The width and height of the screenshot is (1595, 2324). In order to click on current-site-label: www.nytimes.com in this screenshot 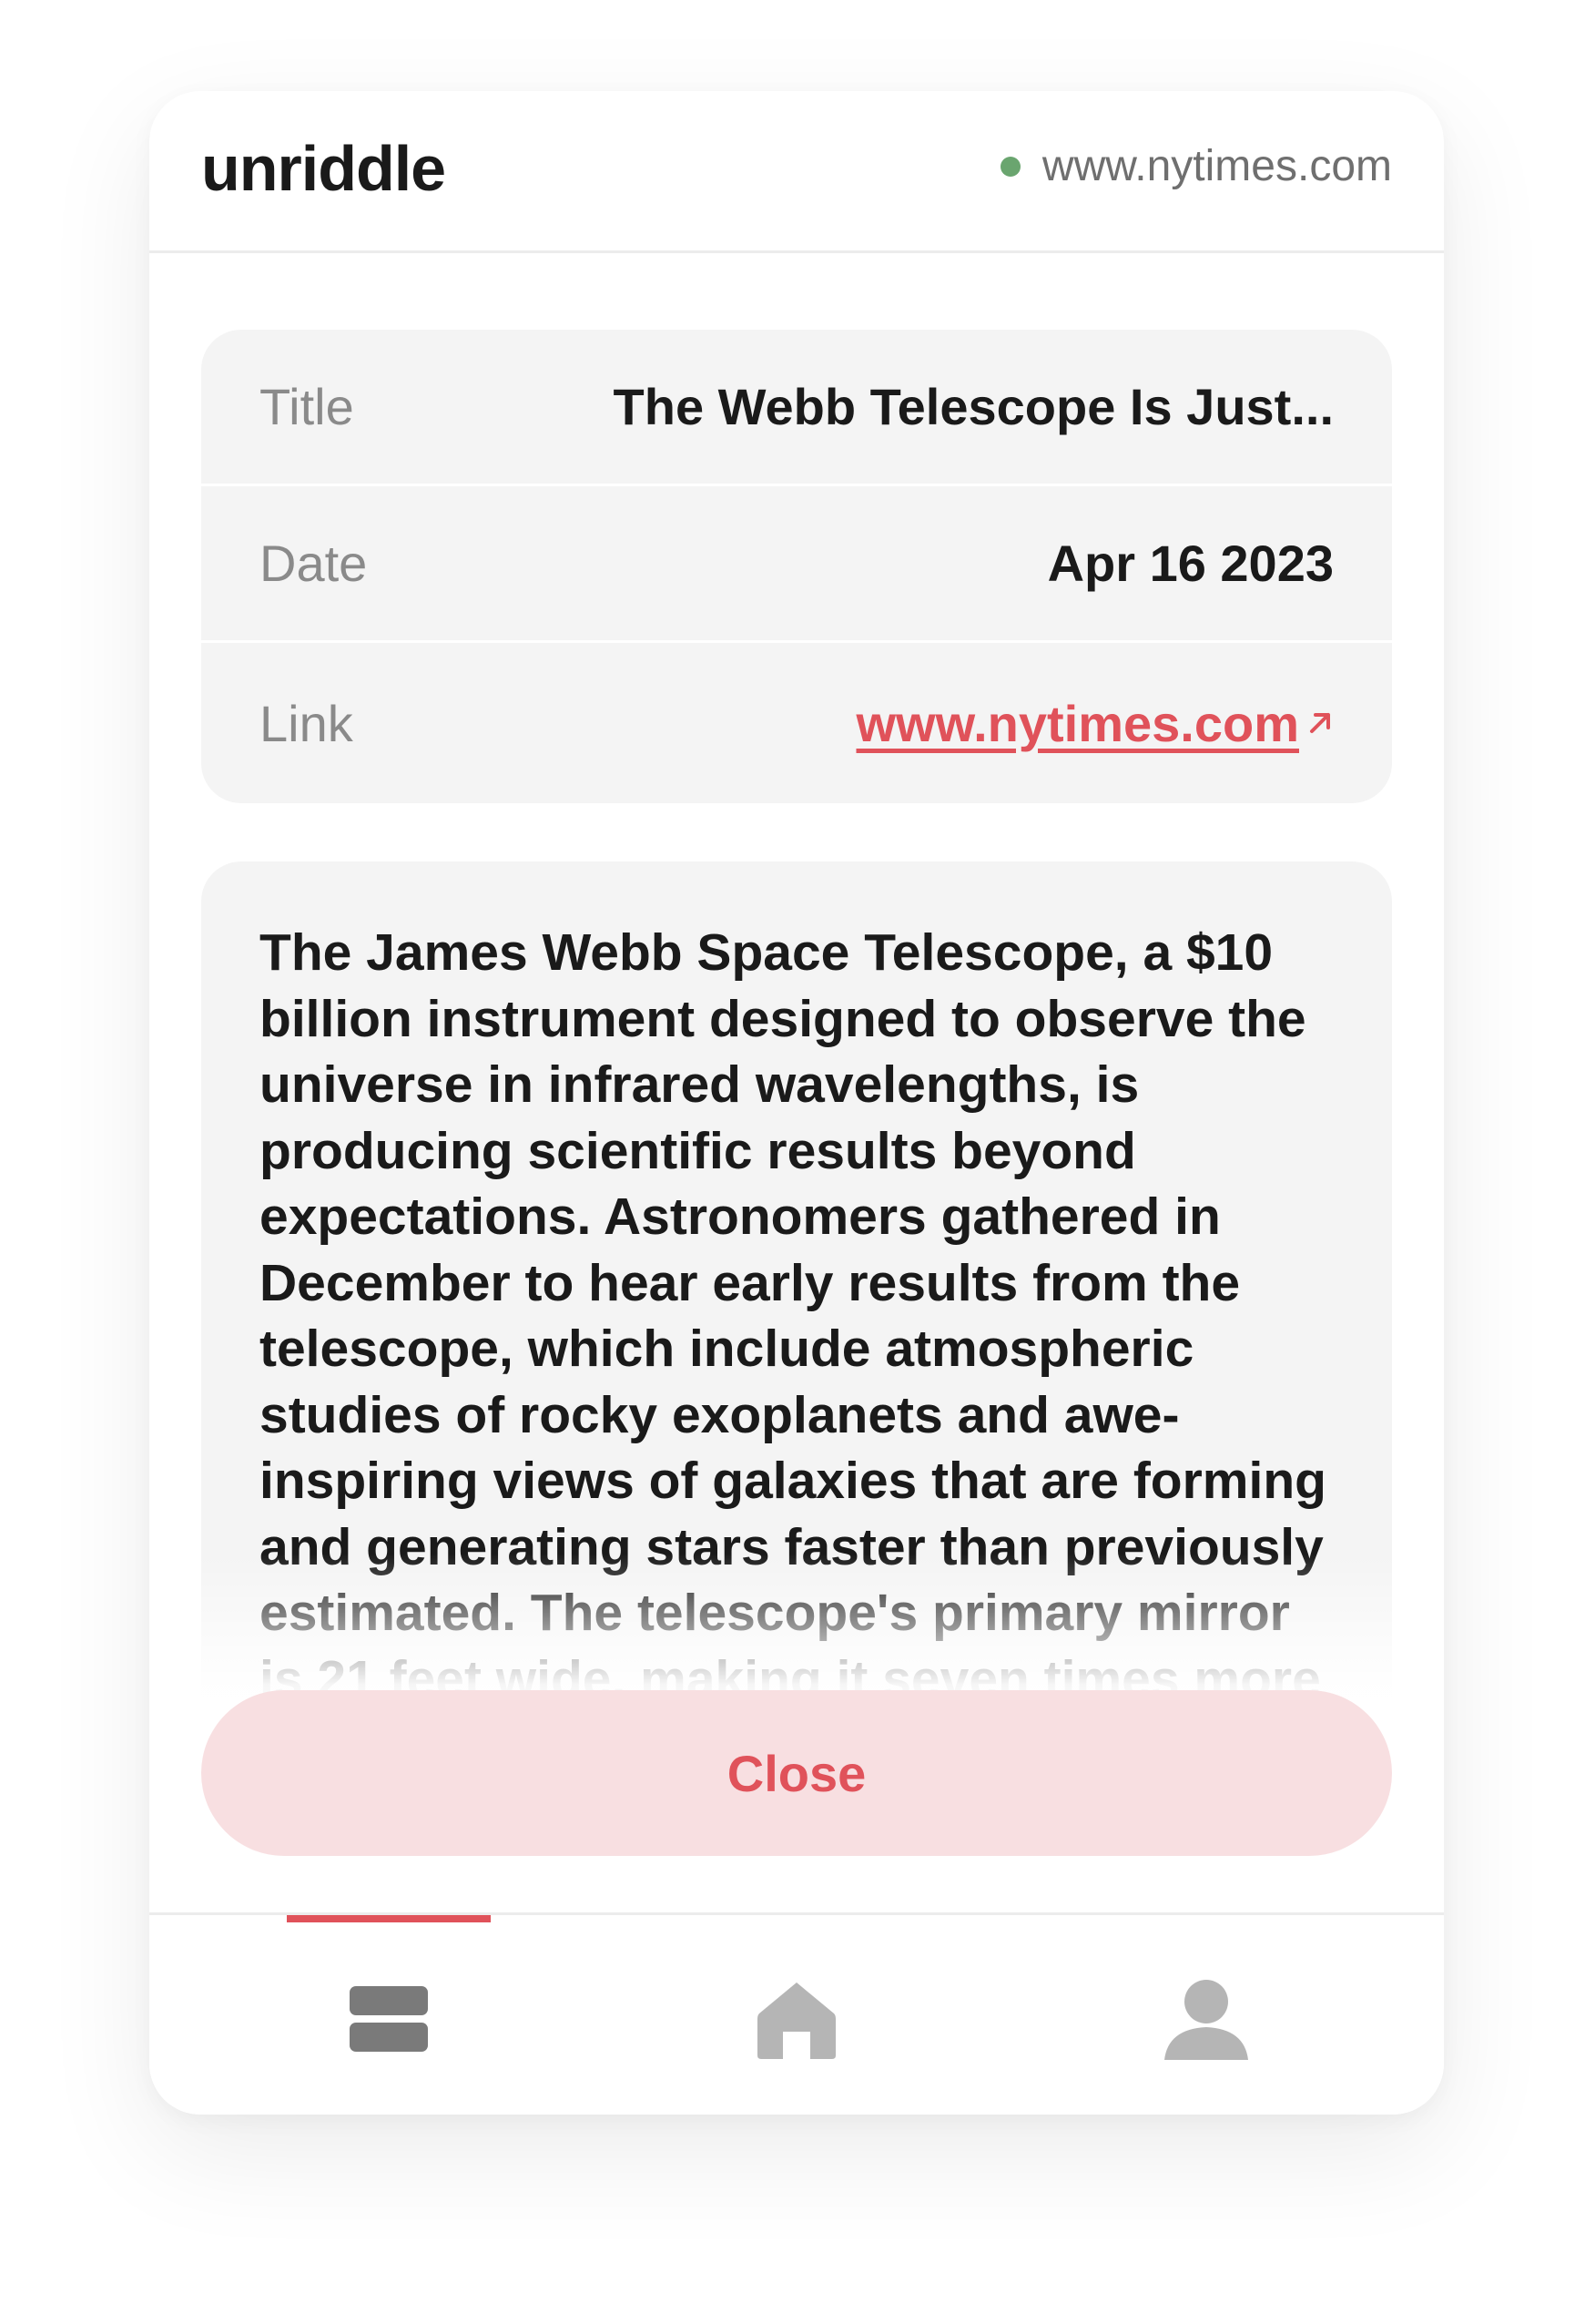, I will do `click(1216, 166)`.